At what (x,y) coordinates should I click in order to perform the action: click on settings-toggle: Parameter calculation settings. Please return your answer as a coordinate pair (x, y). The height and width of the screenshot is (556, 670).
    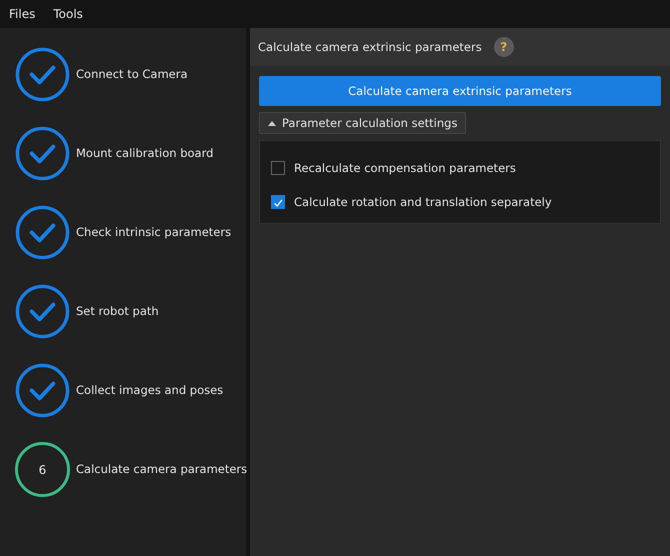
    Looking at the image, I should click on (362, 123).